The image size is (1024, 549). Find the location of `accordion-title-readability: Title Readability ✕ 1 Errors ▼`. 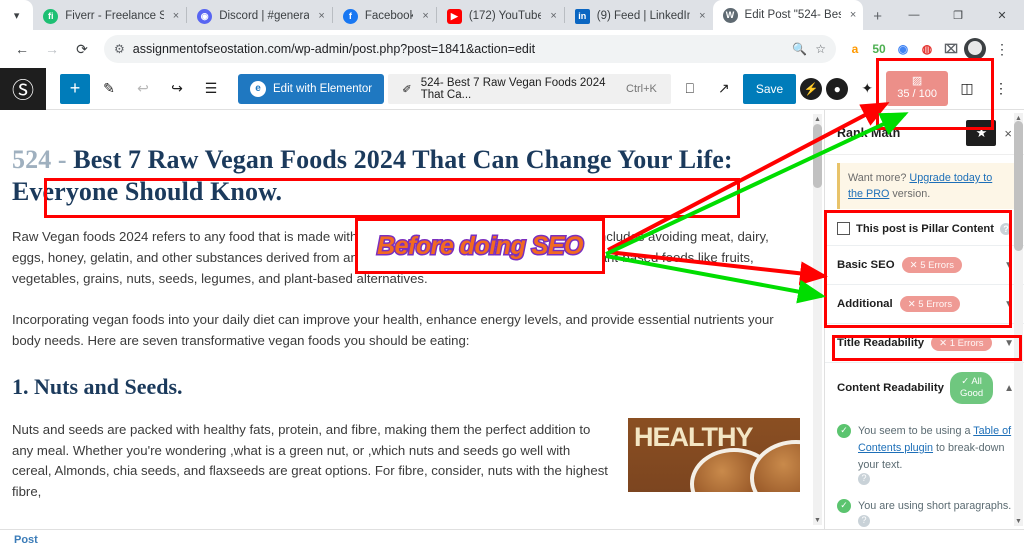

accordion-title-readability: Title Readability ✕ 1 Errors ▼ is located at coordinates (924, 342).